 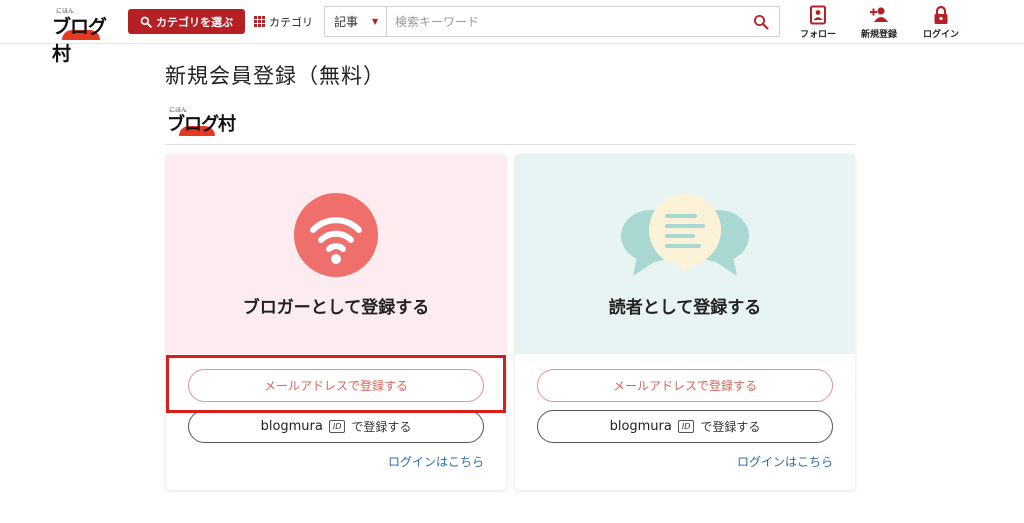 I want to click on category-link: カテゴリ, so click(x=283, y=21).